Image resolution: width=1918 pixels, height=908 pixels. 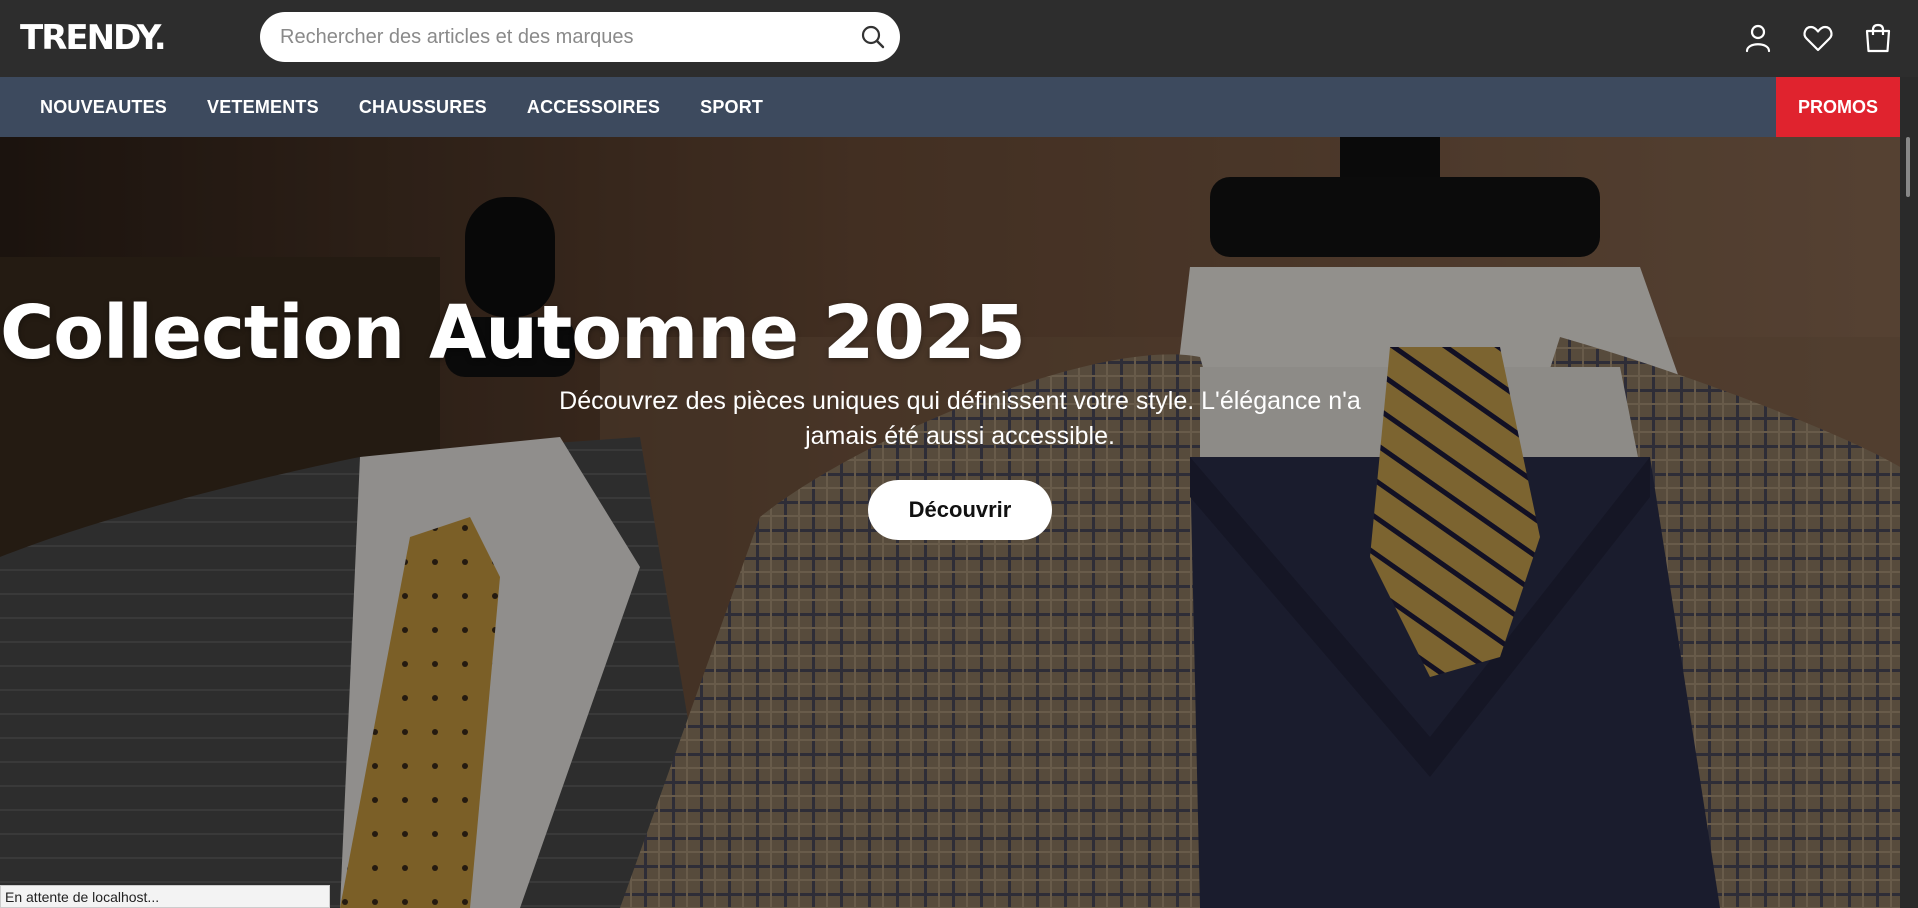 What do you see at coordinates (959, 38) in the screenshot?
I see `top-header: TRENDY.` at bounding box center [959, 38].